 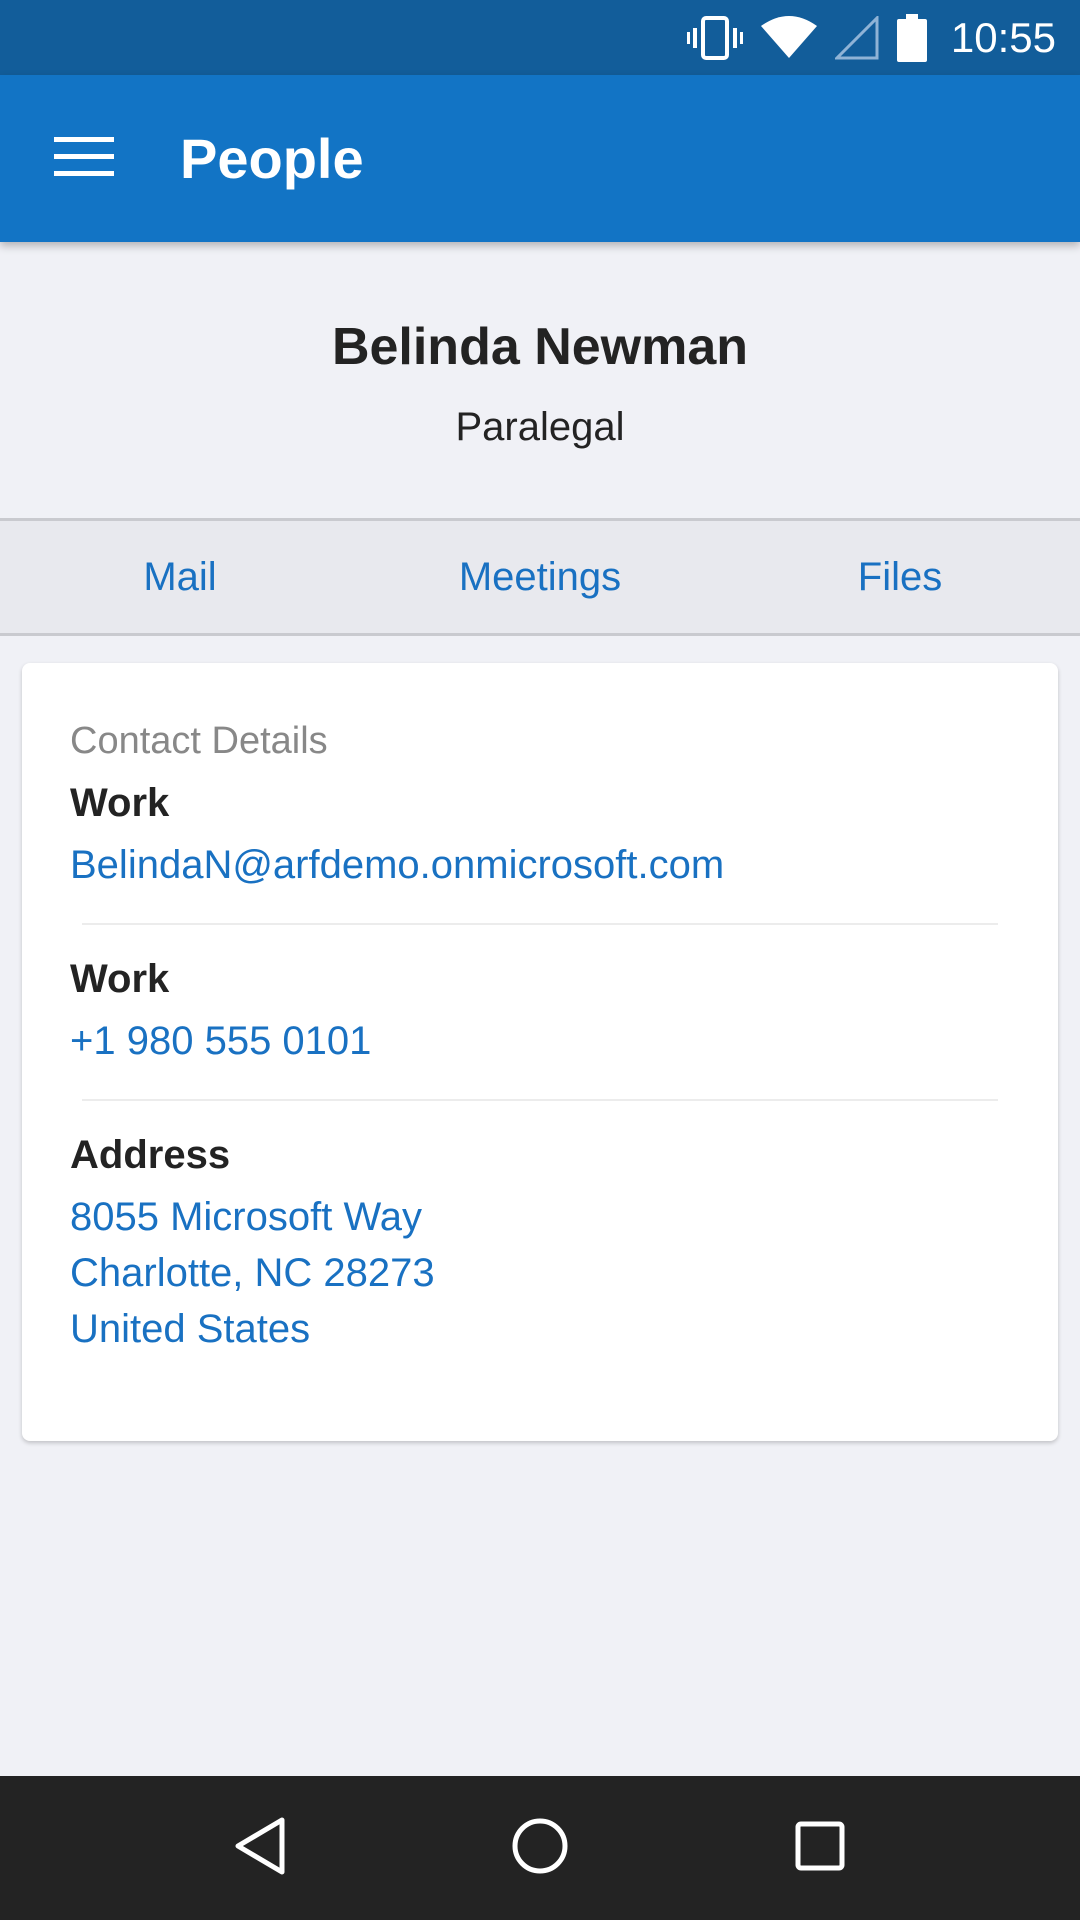 I want to click on page-title: People, so click(x=272, y=158).